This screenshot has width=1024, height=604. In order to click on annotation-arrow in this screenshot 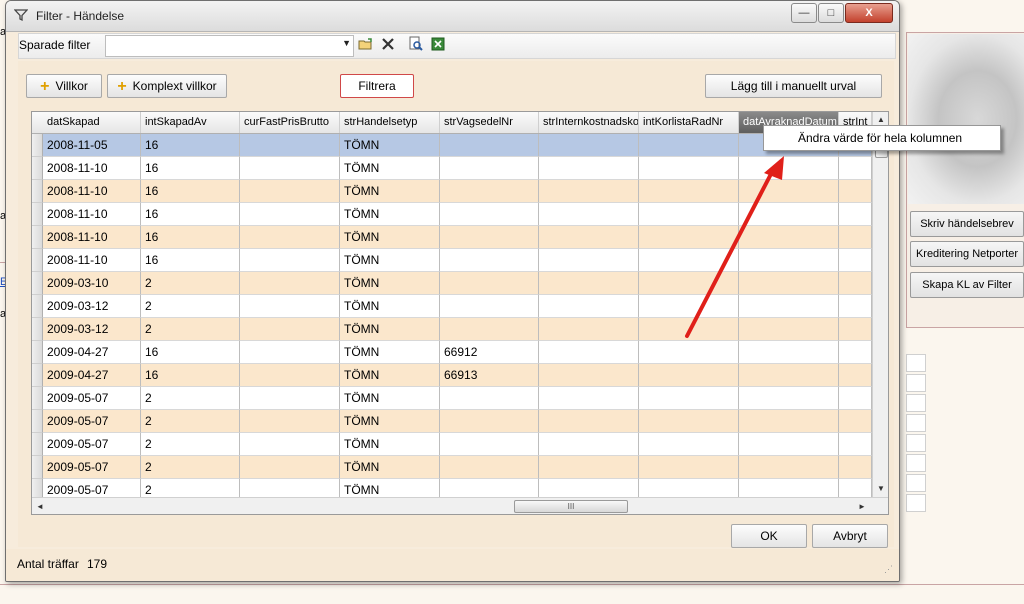, I will do `click(734, 247)`.